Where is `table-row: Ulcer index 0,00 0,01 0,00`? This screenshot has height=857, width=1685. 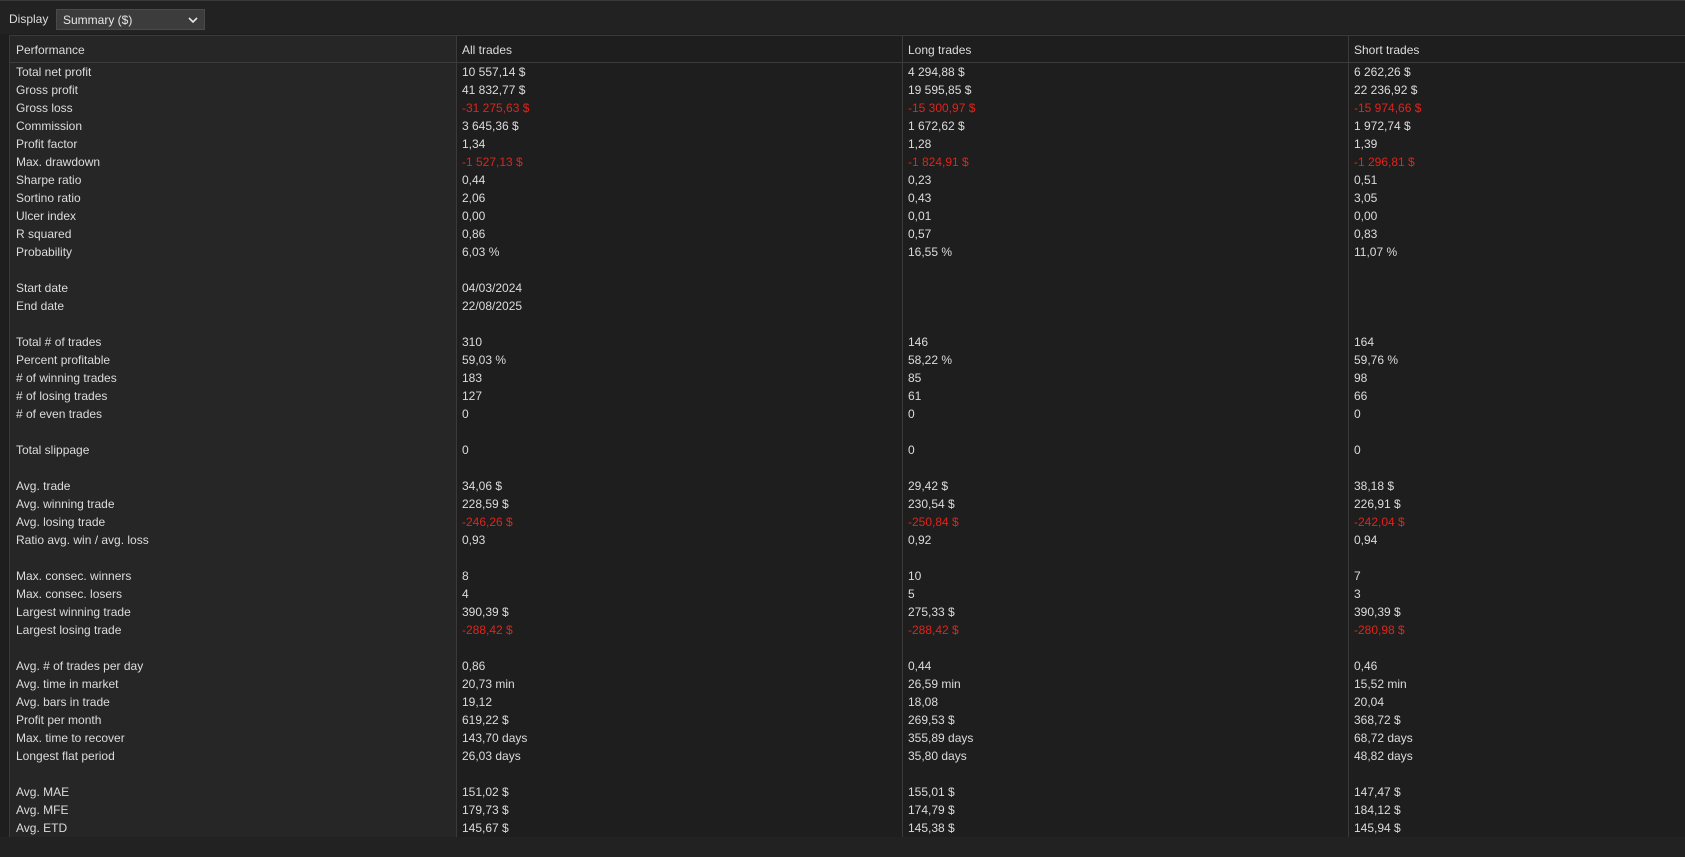
table-row: Ulcer index 0,00 0,01 0,00 is located at coordinates (847, 216).